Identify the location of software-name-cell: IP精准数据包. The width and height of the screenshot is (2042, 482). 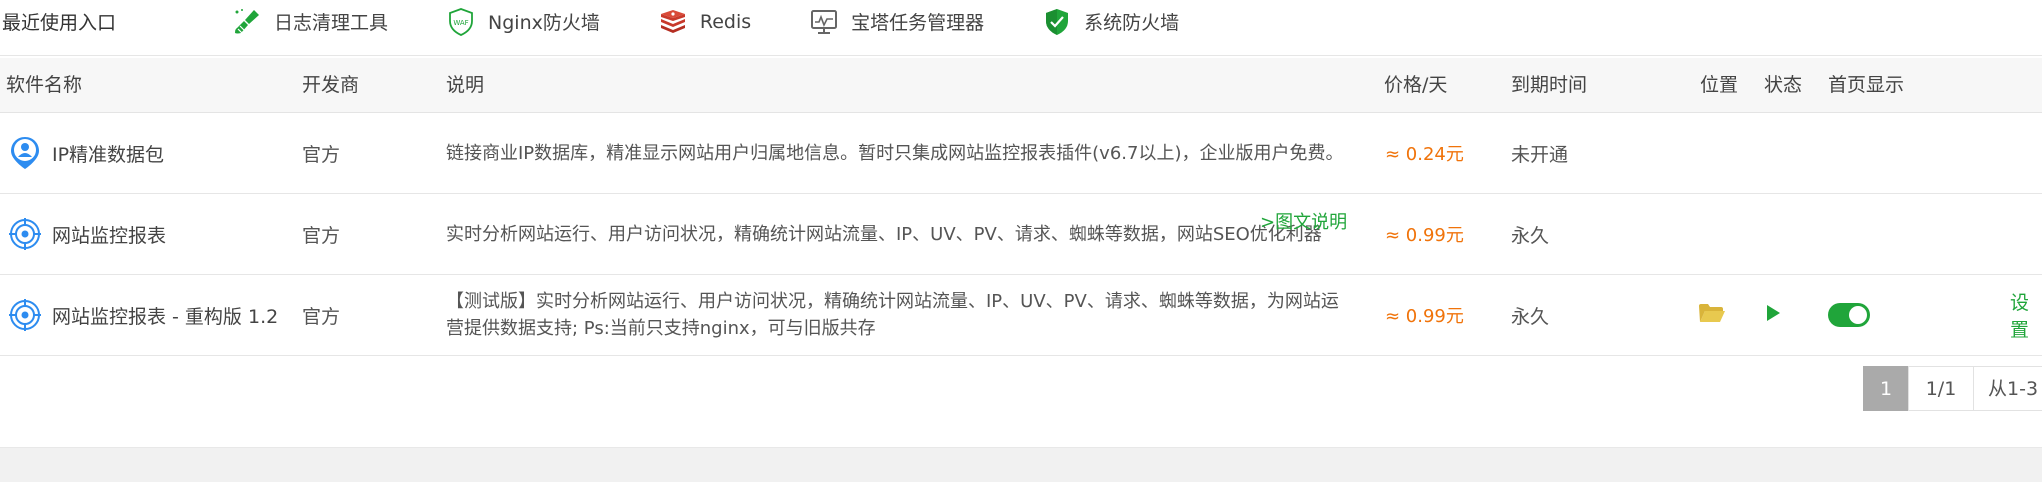
(86, 153).